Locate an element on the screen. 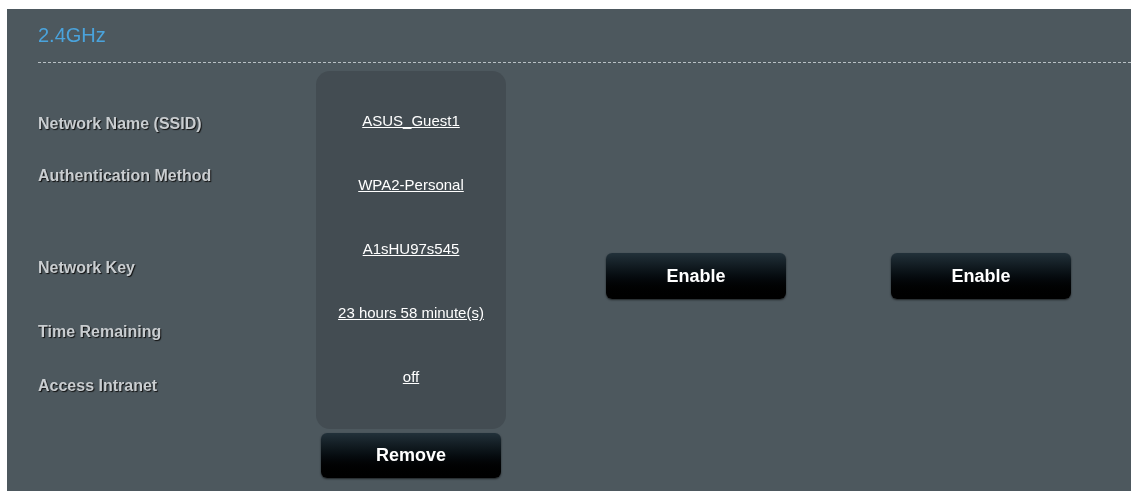 The height and width of the screenshot is (491, 1131). field-label: Authentication Method is located at coordinates (125, 176).